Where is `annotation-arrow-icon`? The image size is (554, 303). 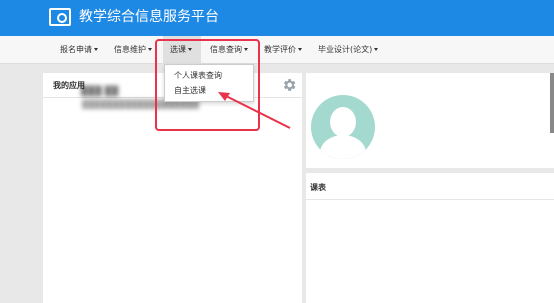
annotation-arrow-icon is located at coordinates (254, 110).